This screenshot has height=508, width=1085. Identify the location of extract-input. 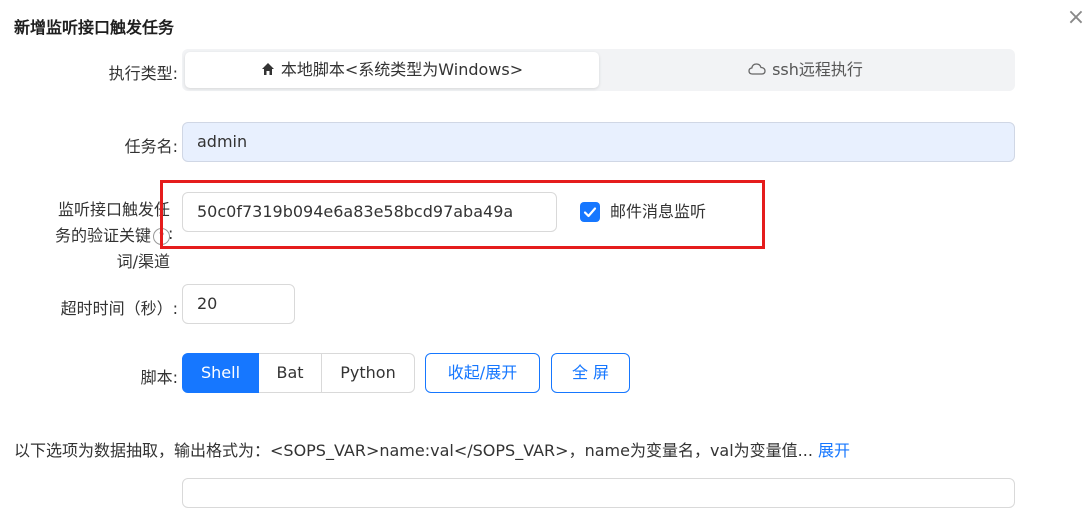
(598, 493).